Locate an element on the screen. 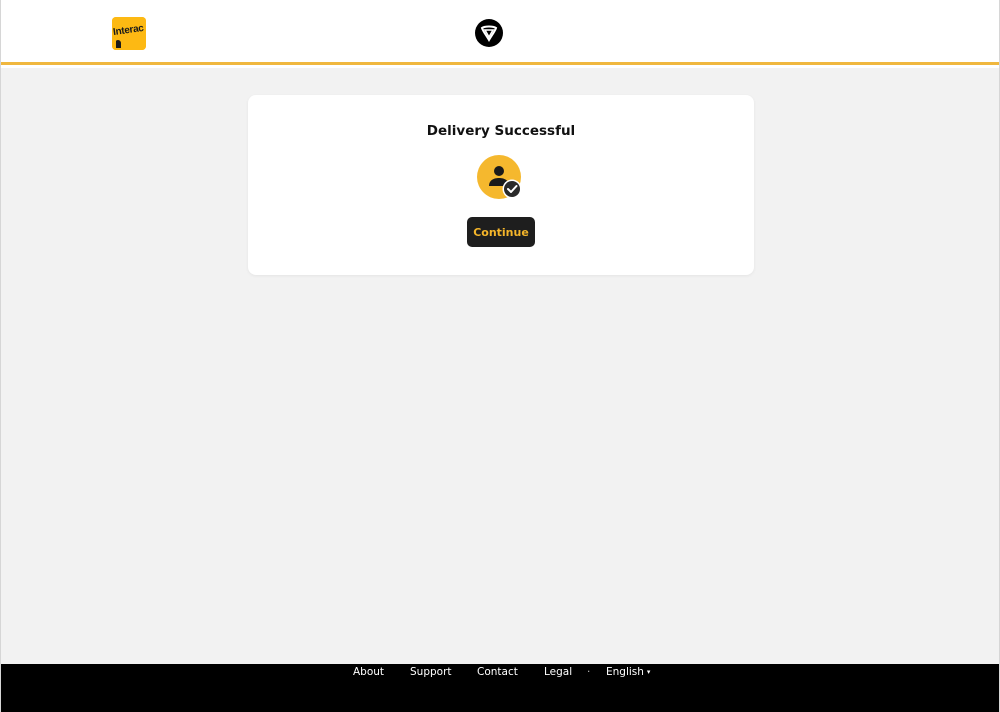 This screenshot has width=1000, height=712. footer-link-support: Support is located at coordinates (431, 672).